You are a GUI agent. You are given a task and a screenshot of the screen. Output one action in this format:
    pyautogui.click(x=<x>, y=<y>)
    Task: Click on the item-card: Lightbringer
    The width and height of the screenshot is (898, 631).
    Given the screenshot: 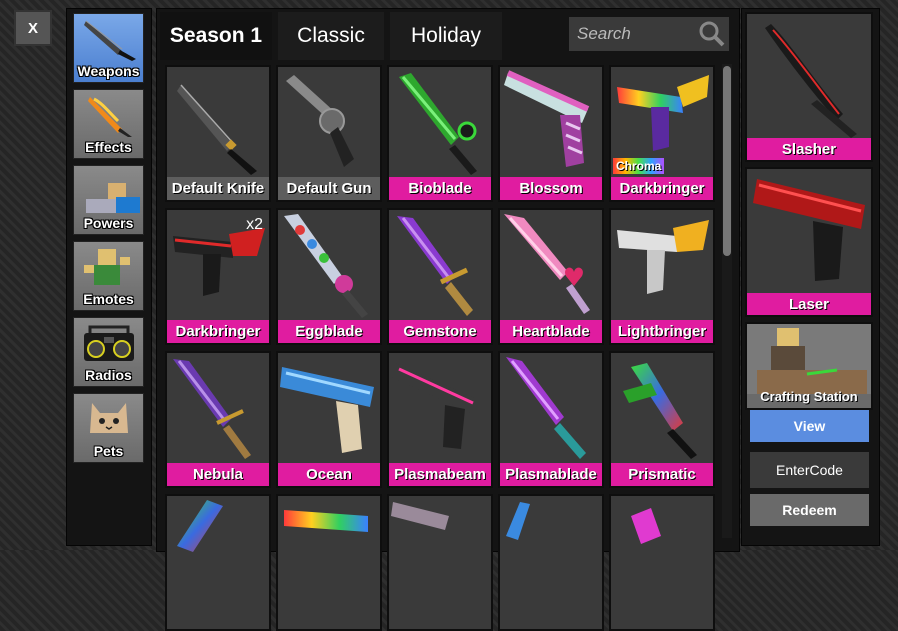 What is the action you would take?
    pyautogui.click(x=662, y=276)
    